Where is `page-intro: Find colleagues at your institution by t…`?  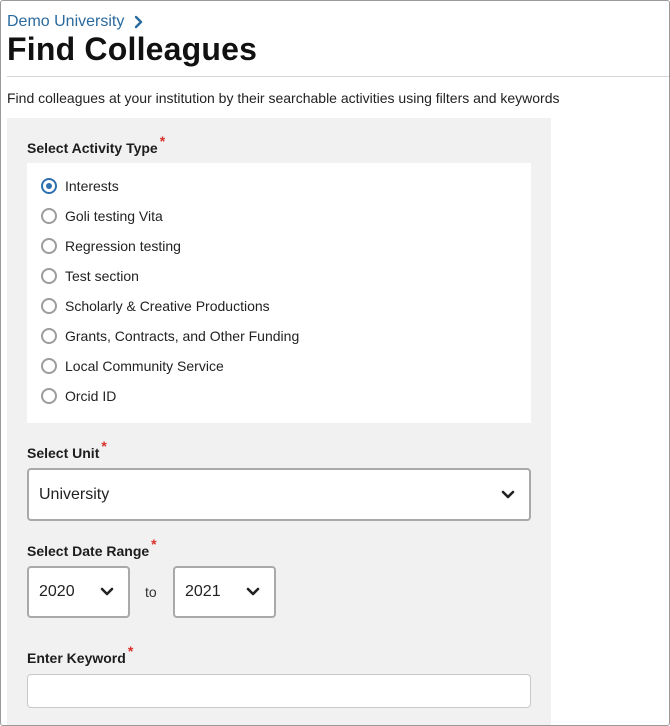
page-intro: Find colleagues at your institution by t… is located at coordinates (283, 98).